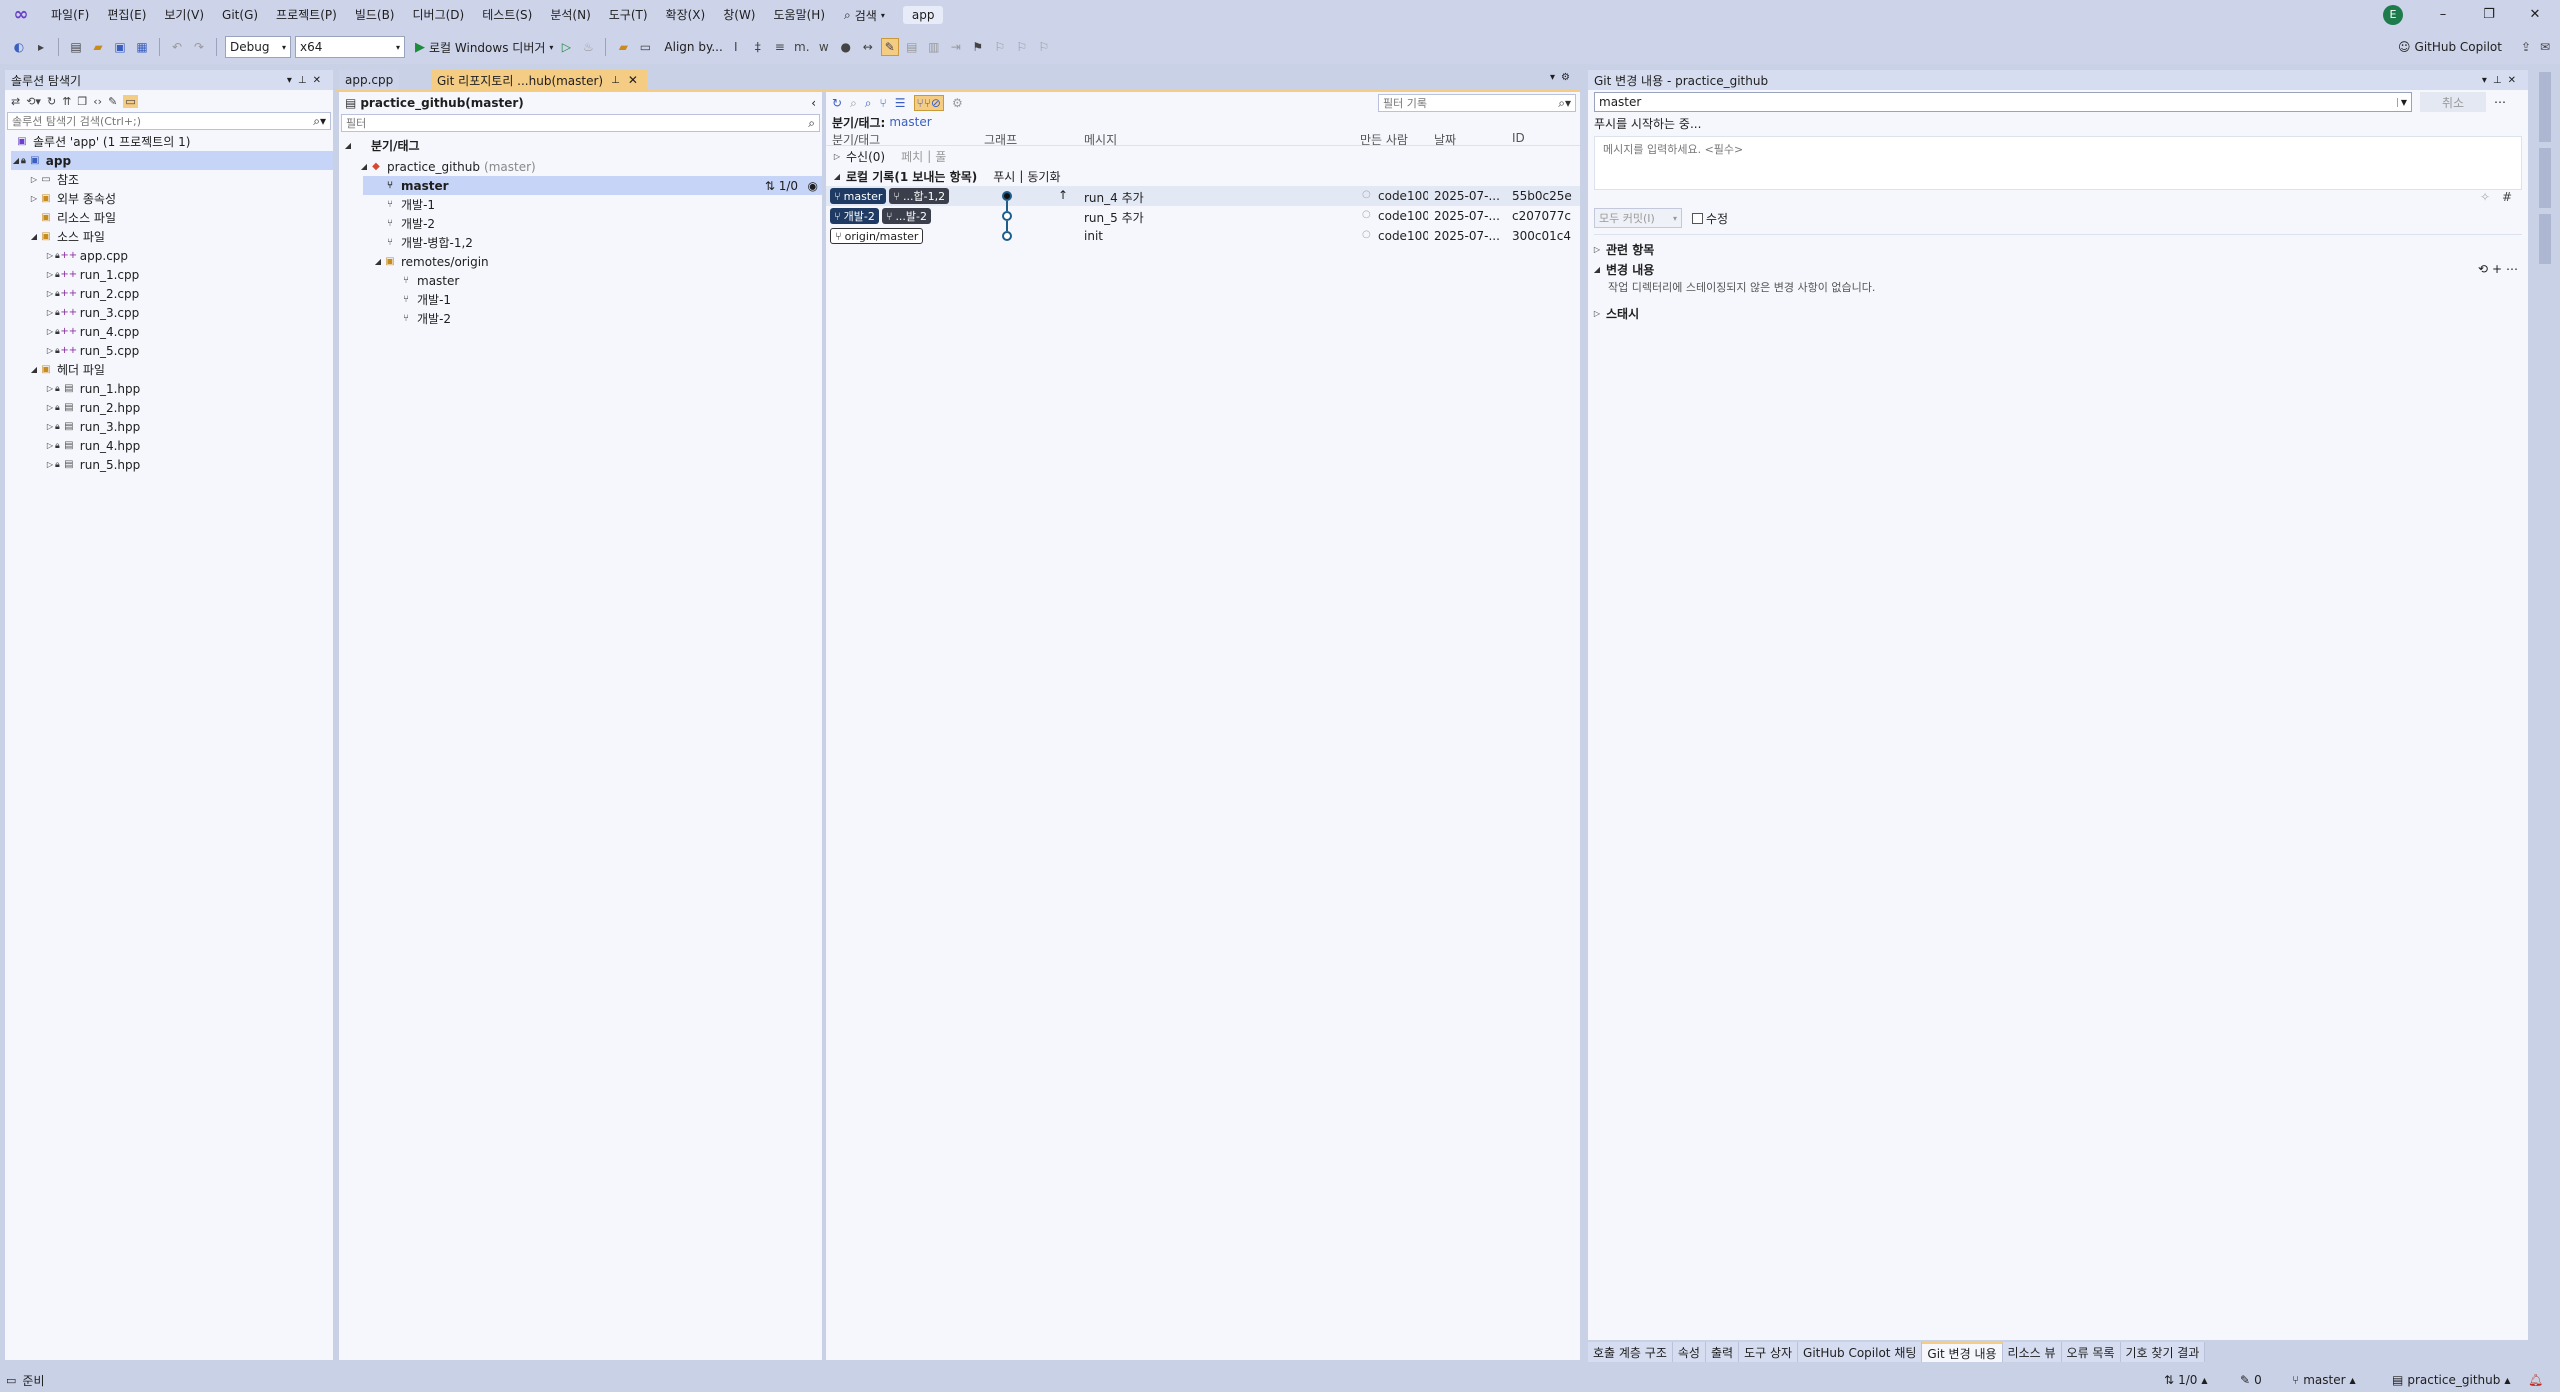 This screenshot has height=1392, width=2560. Describe the element at coordinates (240, 15) in the screenshot. I see `menu-item: Git(G)` at that location.